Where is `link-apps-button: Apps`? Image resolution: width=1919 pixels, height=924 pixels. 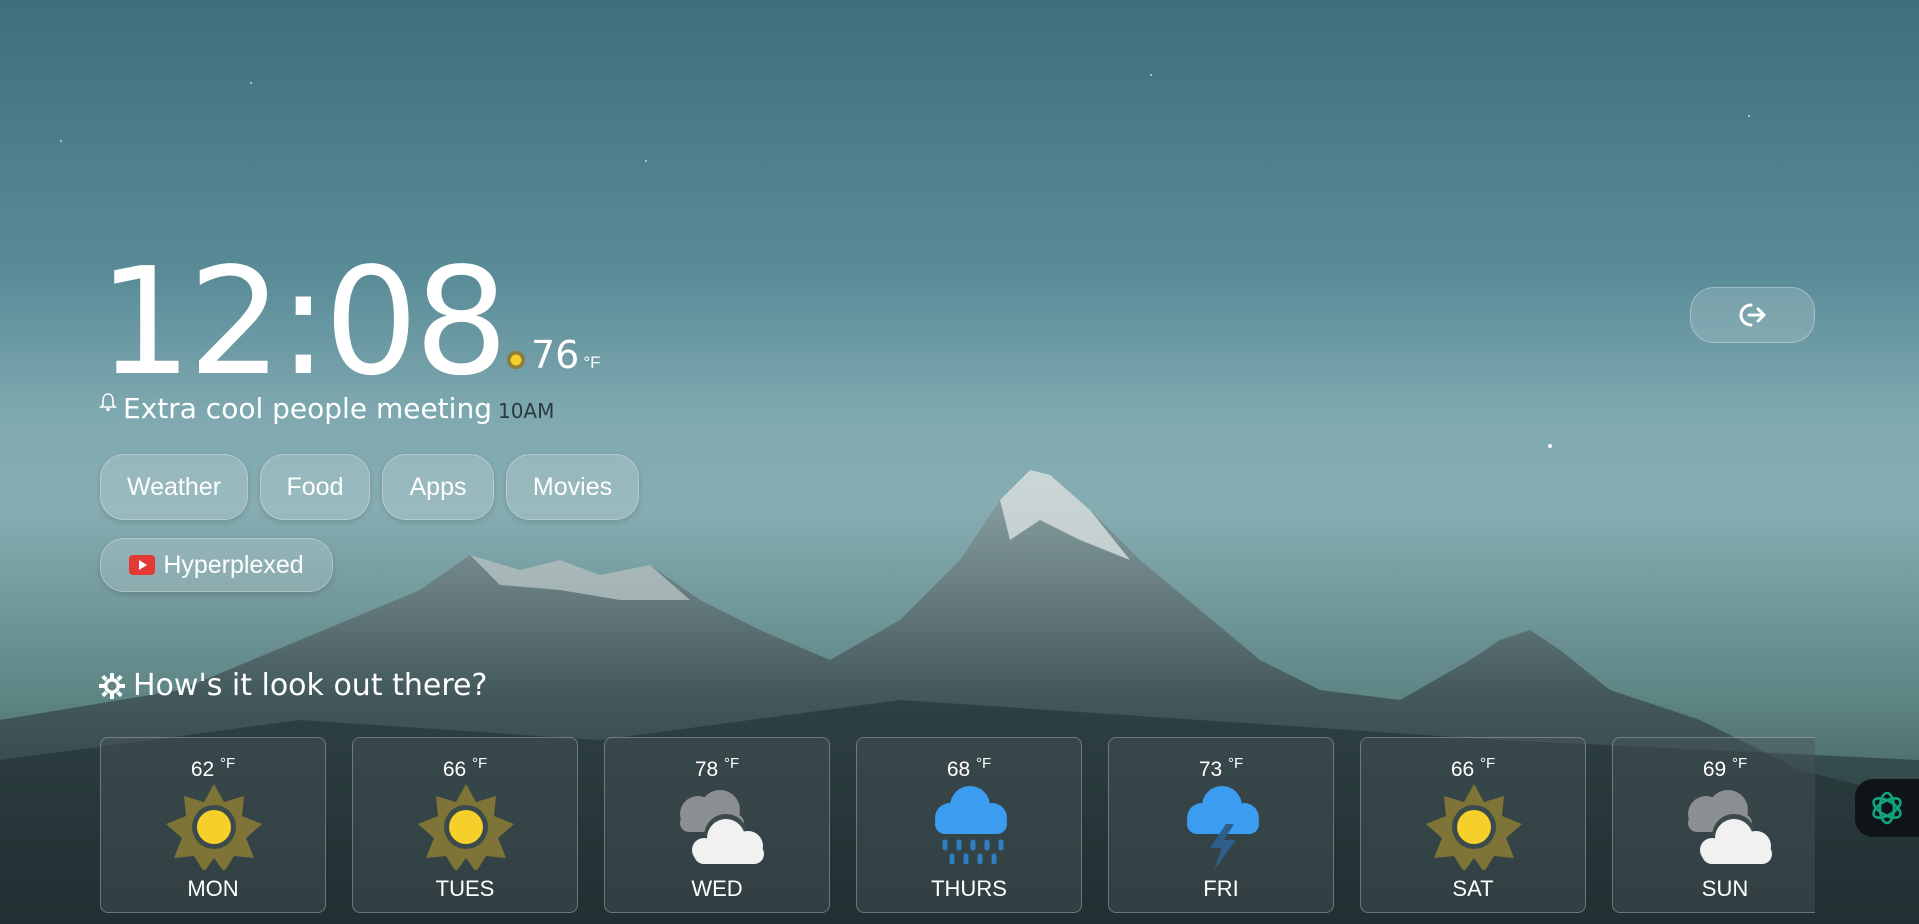 link-apps-button: Apps is located at coordinates (438, 487).